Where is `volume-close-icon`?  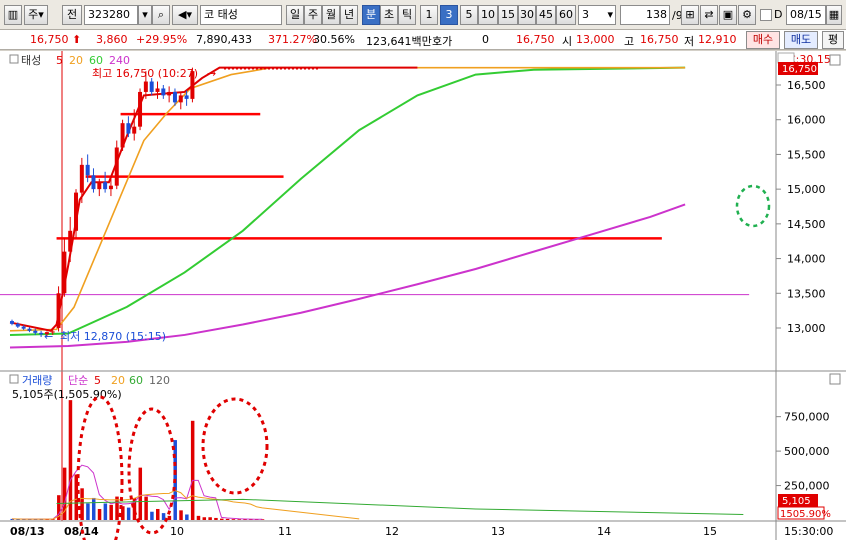 volume-close-icon is located at coordinates (835, 379).